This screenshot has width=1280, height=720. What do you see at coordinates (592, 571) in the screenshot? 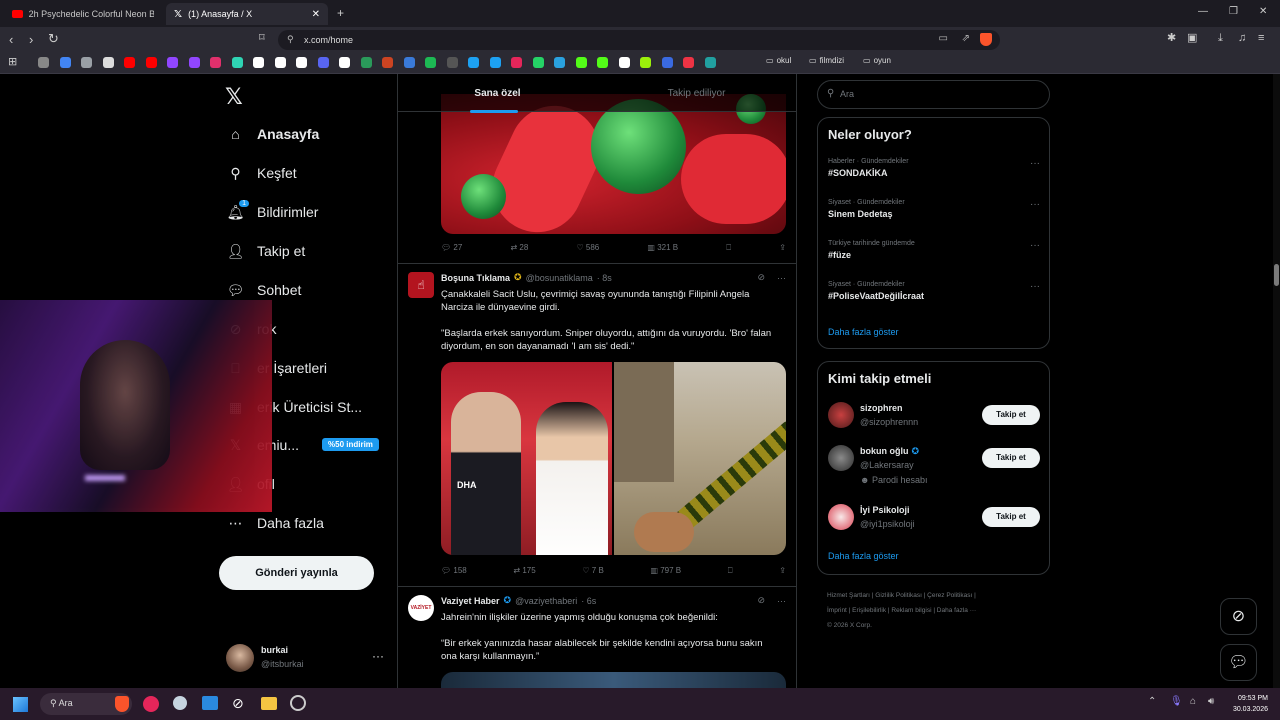
I see `like-button: ♡ 7 B` at bounding box center [592, 571].